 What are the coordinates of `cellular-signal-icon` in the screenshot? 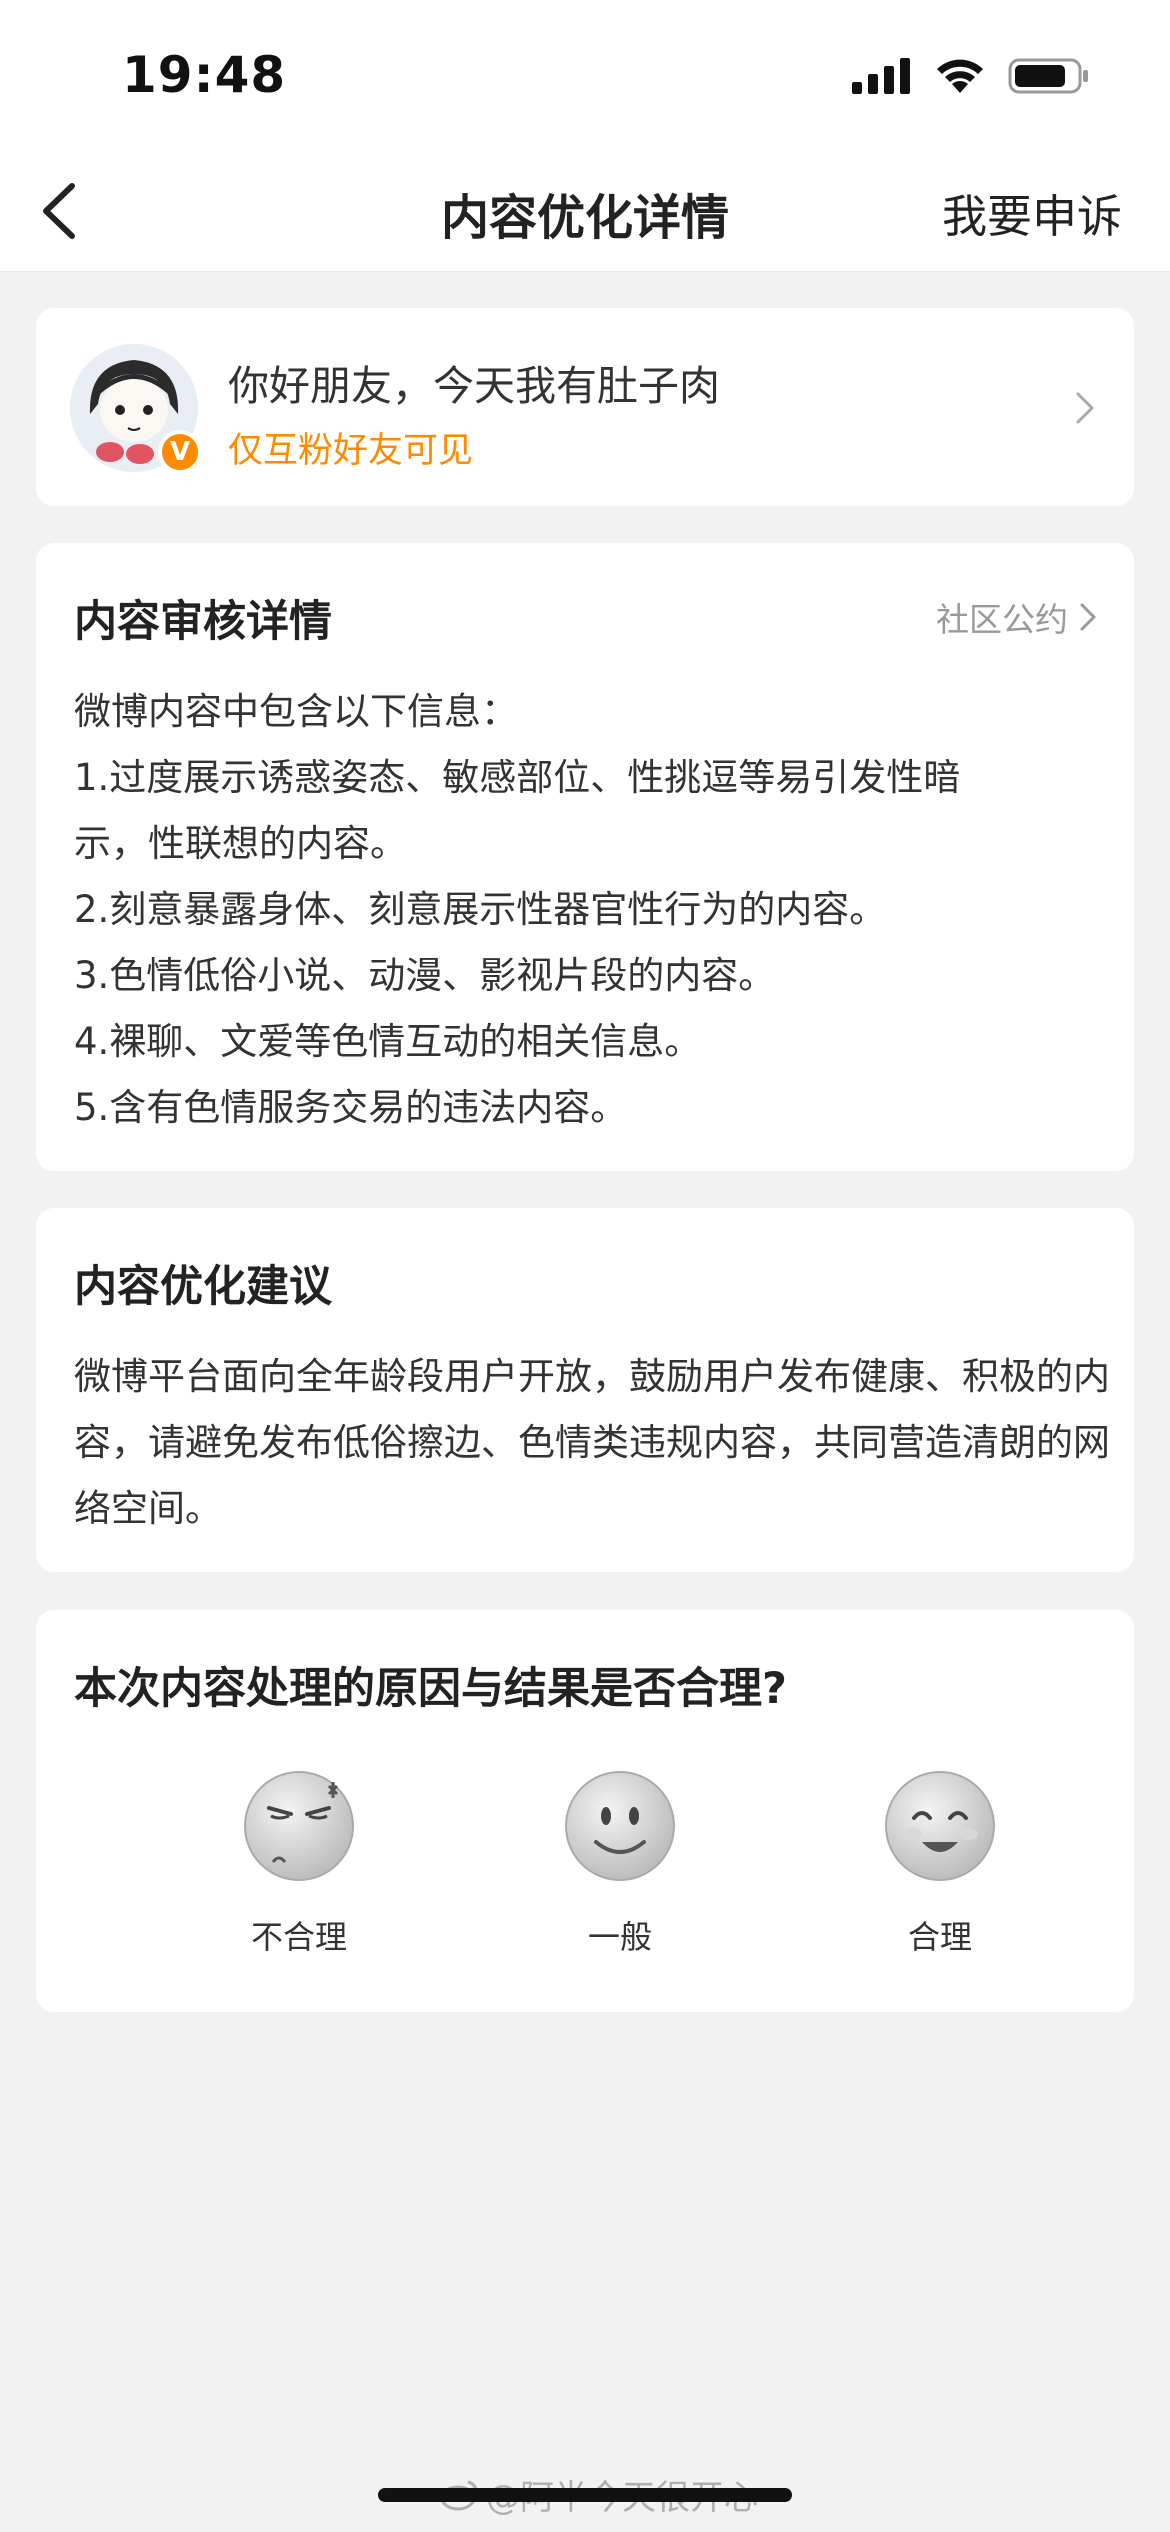 It's located at (881, 76).